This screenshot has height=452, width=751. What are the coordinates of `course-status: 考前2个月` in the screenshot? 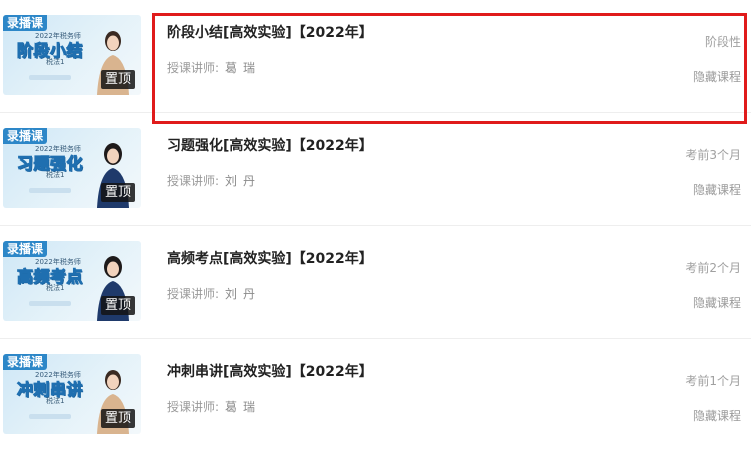 It's located at (713, 268).